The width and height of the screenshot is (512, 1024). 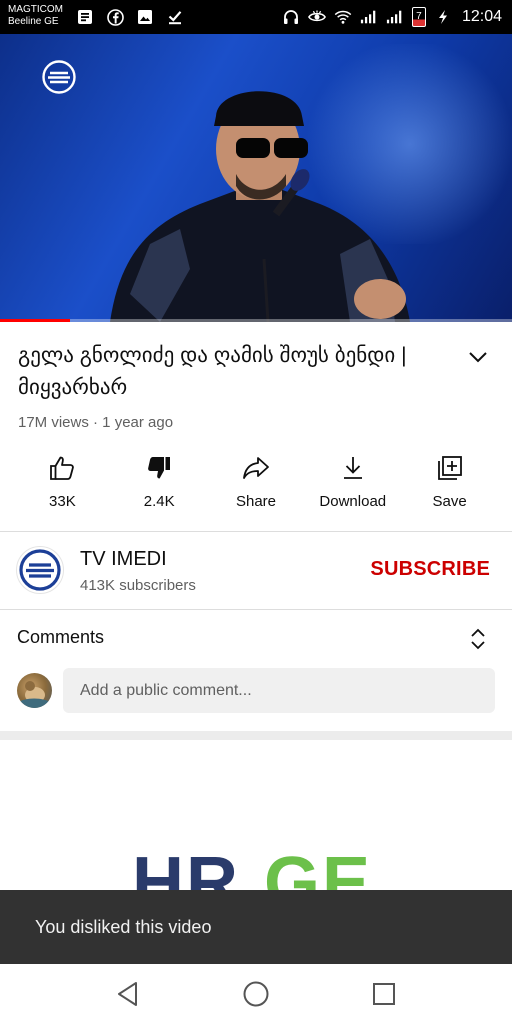 I want to click on battery-icon: 7, so click(x=418, y=17).